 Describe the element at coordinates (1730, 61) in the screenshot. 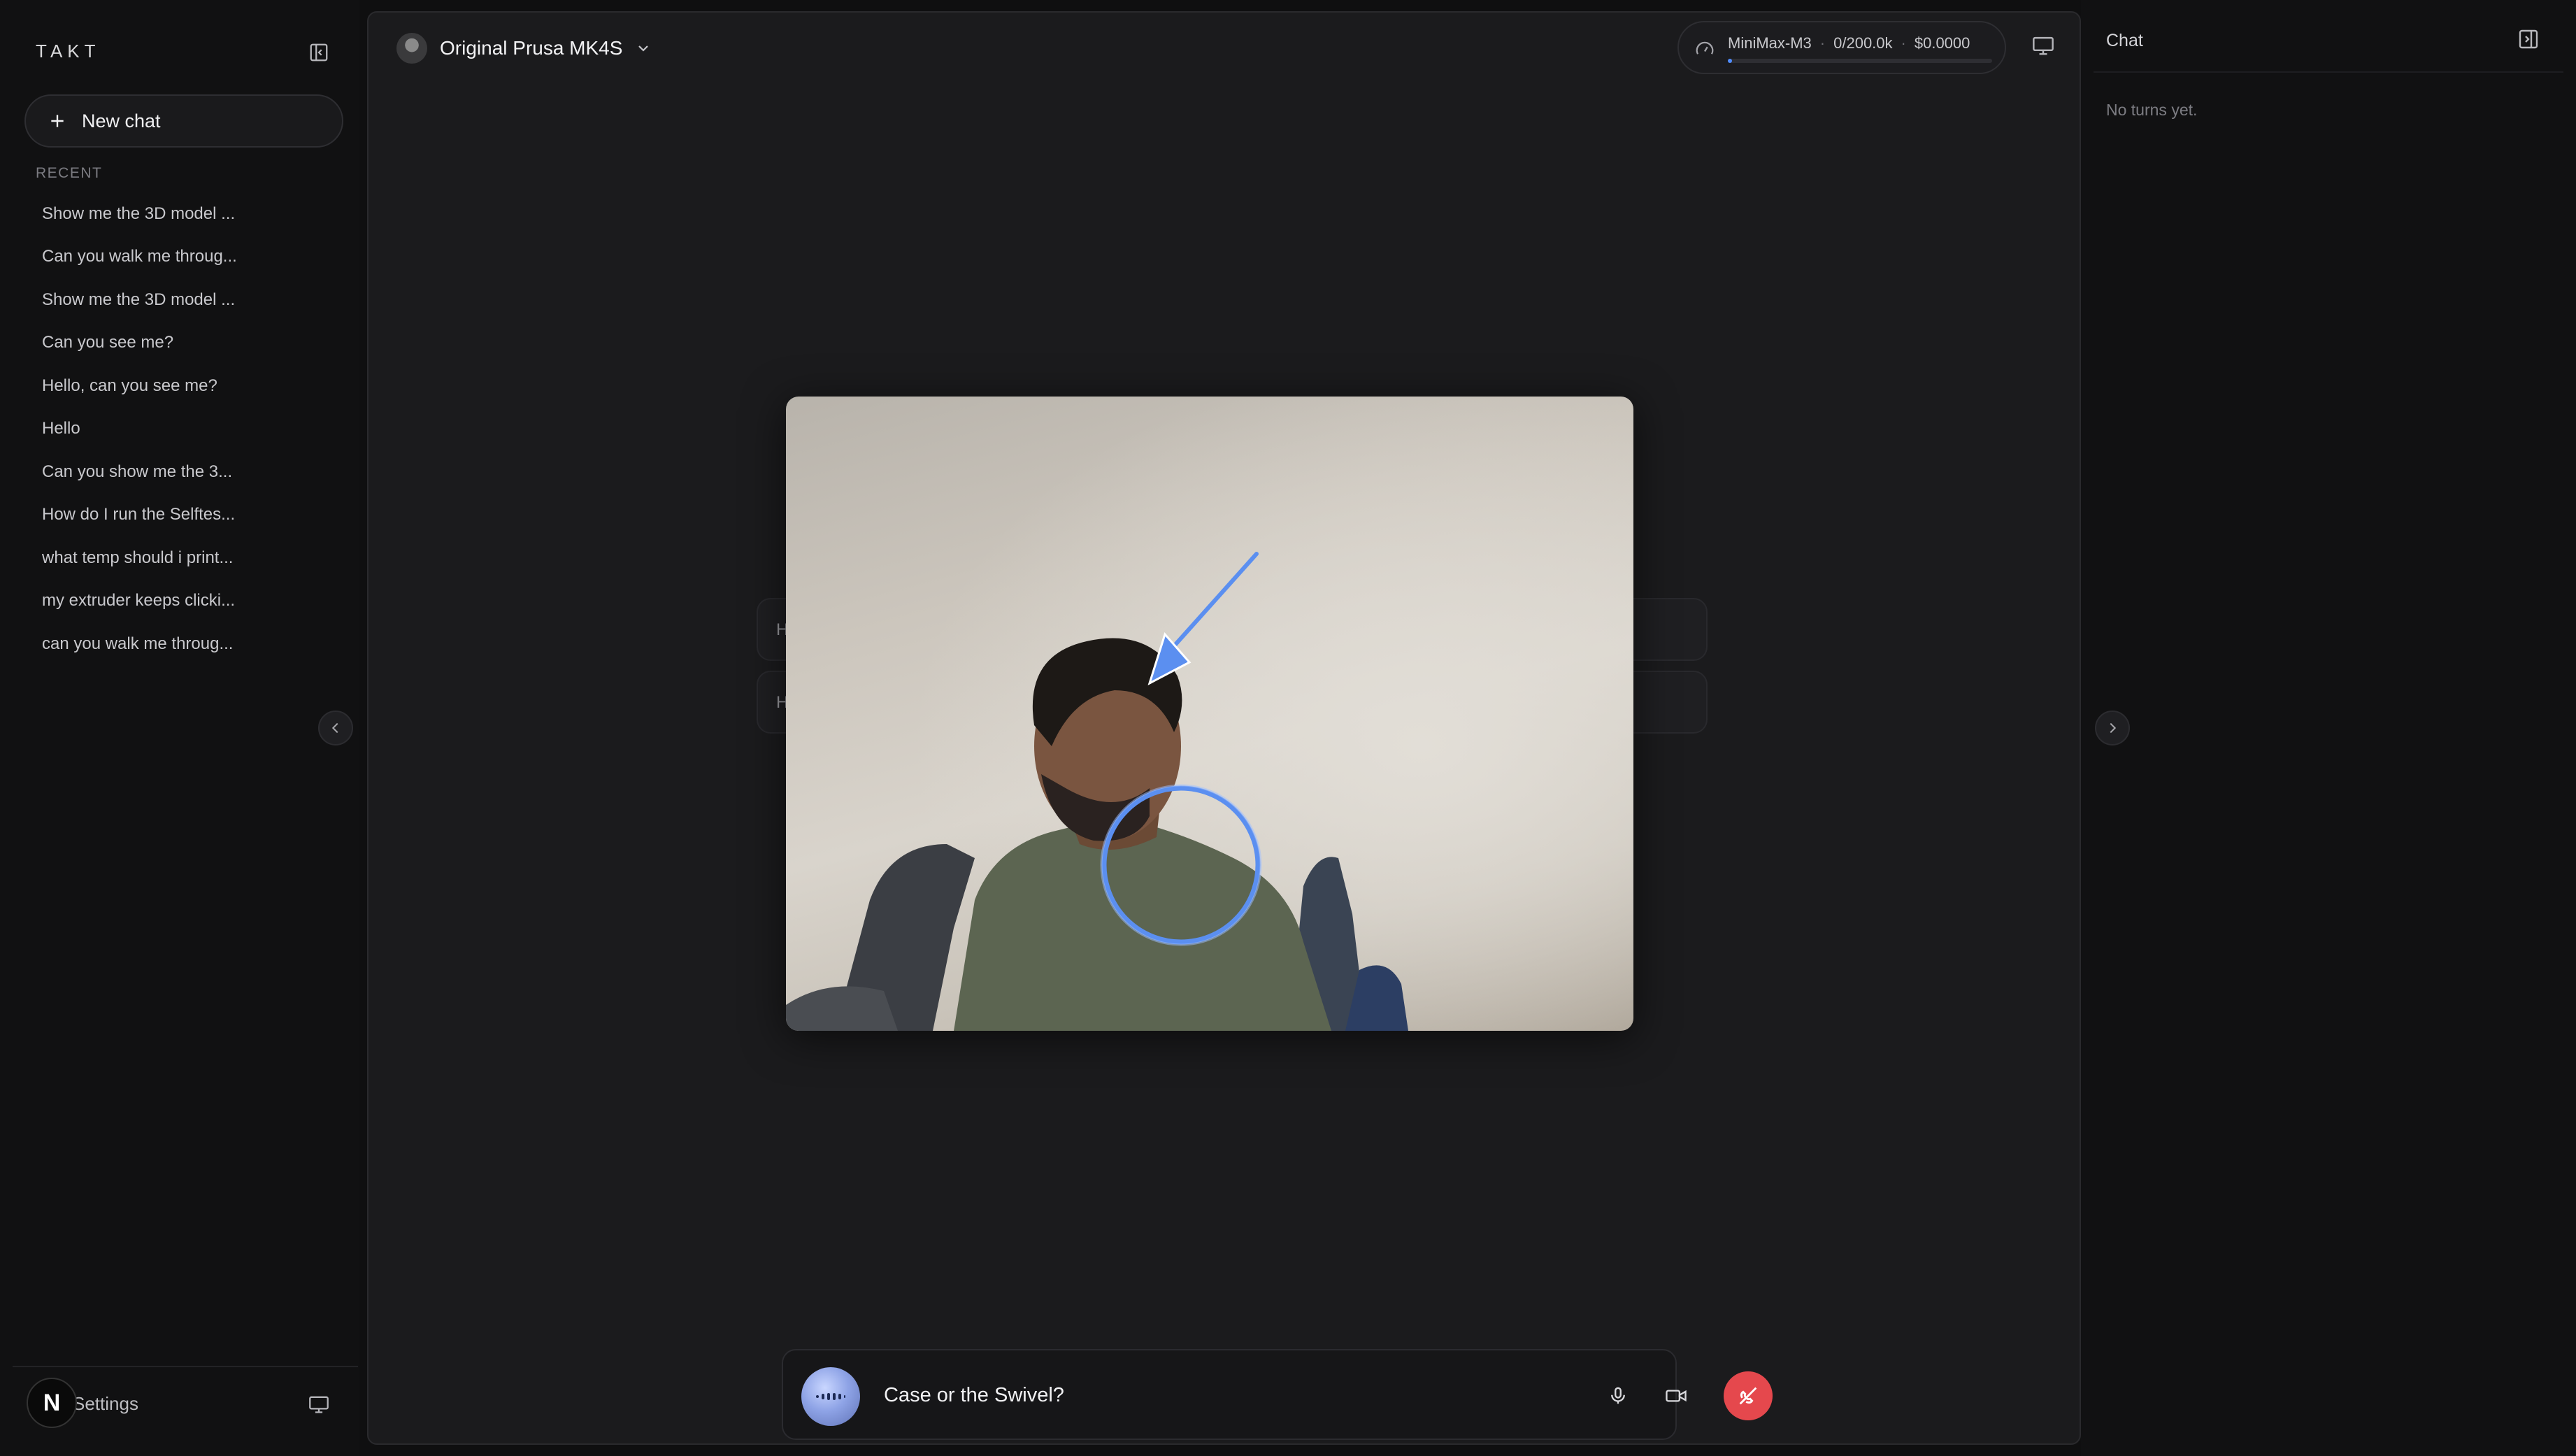

I see `usage-progress-fill` at that location.